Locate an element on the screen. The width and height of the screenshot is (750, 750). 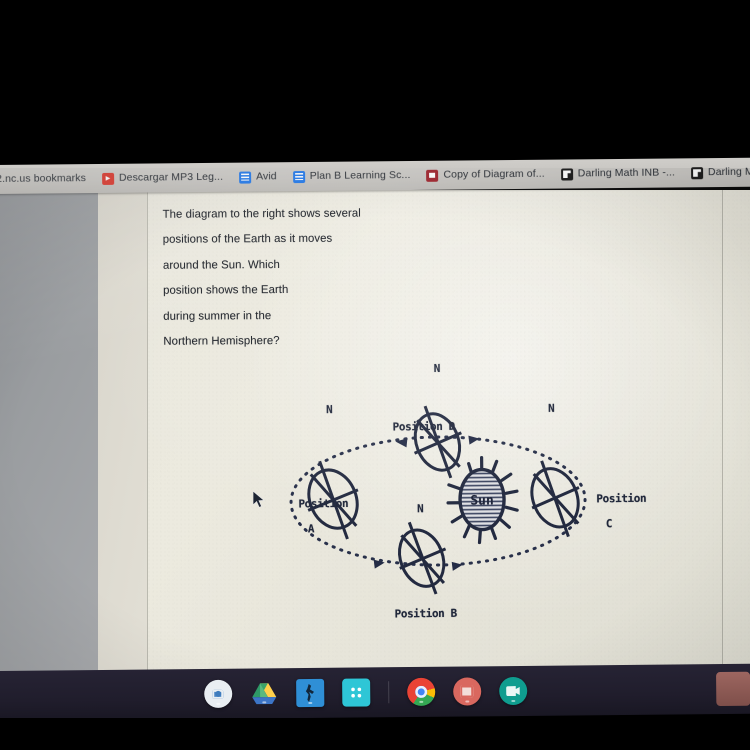
google-drive-icon is located at coordinates (264, 693).